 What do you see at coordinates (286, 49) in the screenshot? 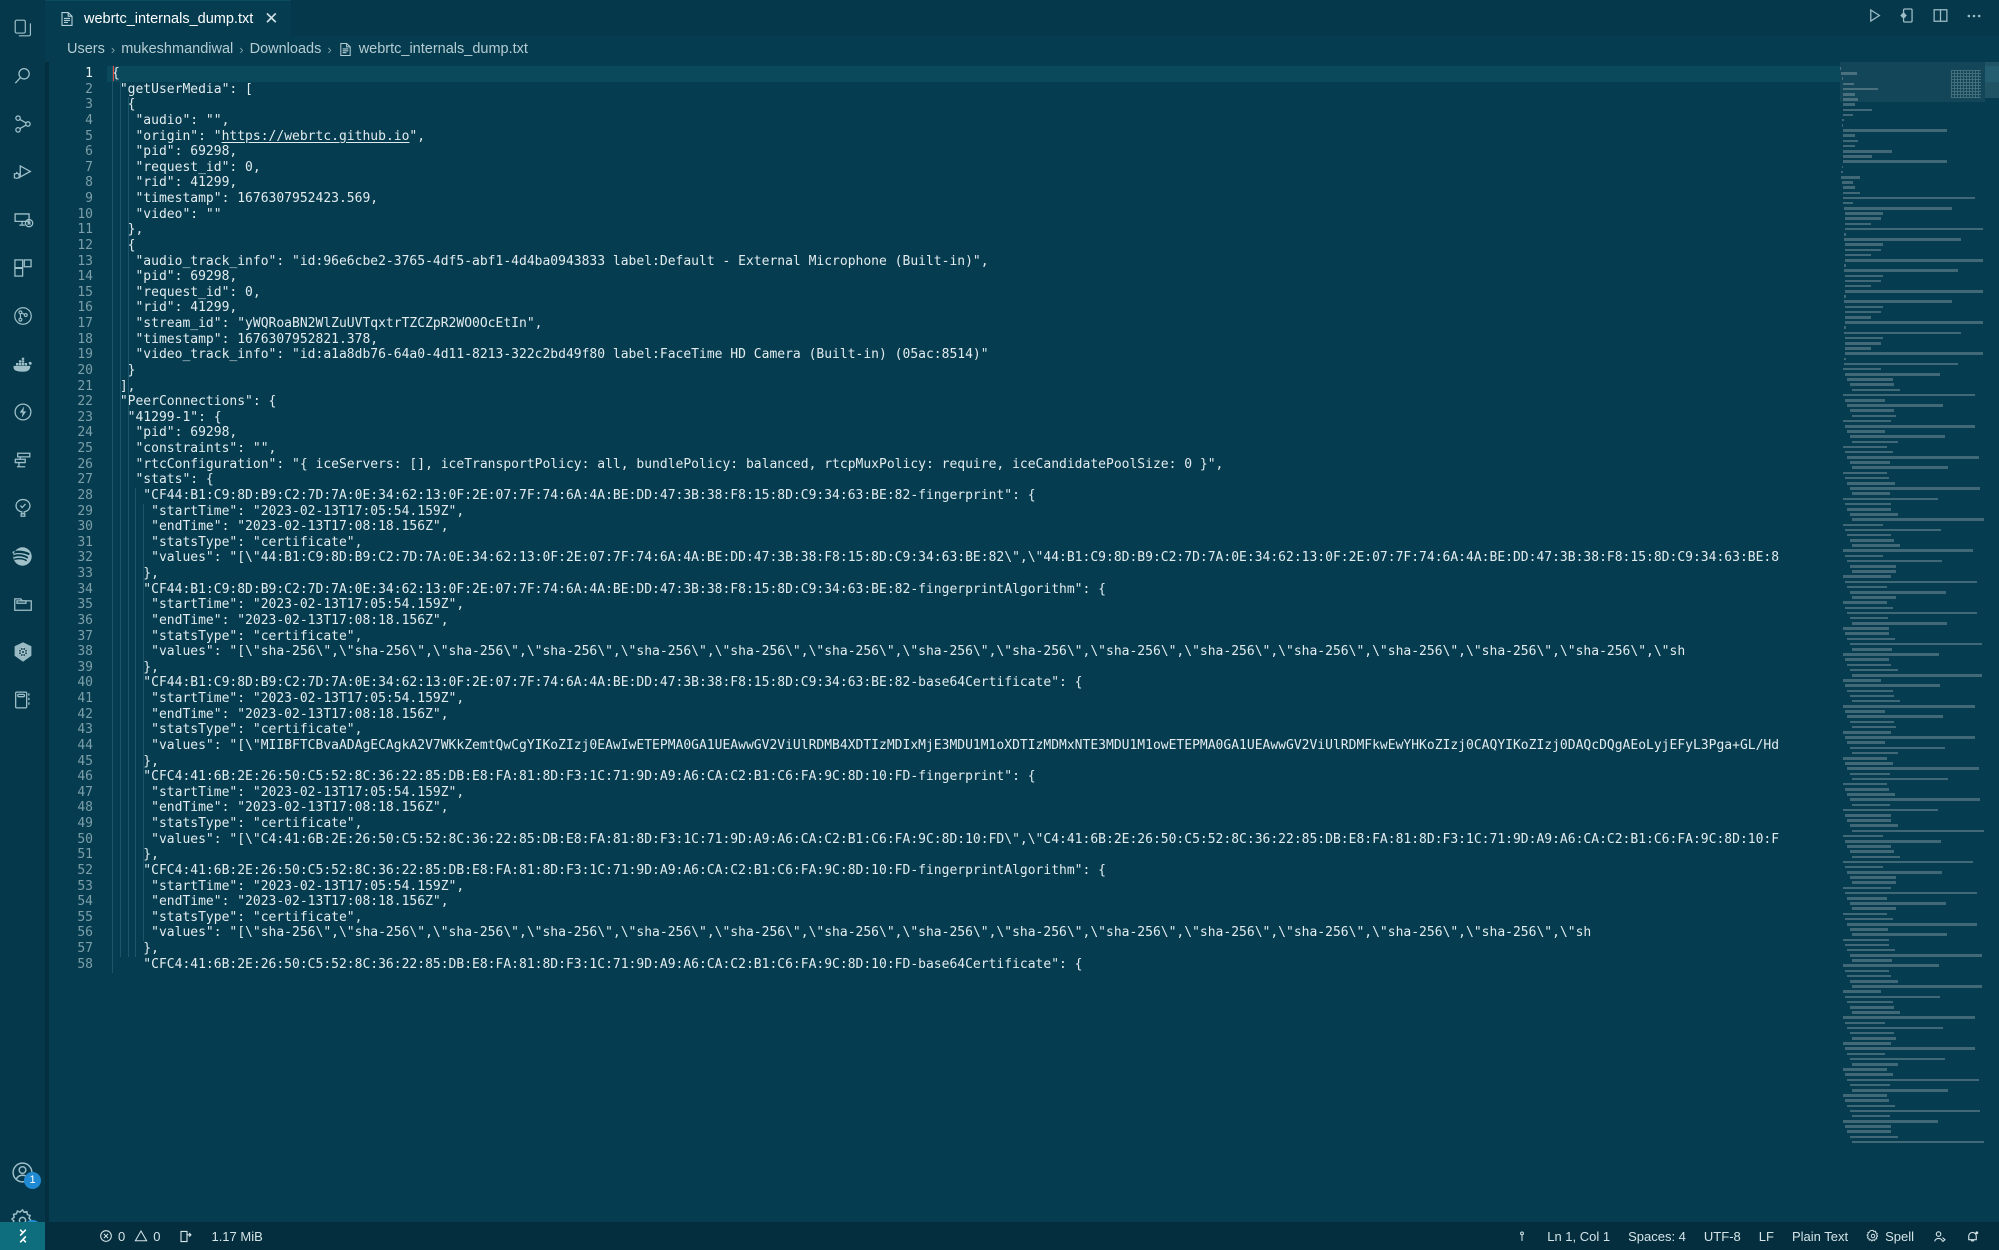
I see `breadcrumb-item-downloads: Downloads` at bounding box center [286, 49].